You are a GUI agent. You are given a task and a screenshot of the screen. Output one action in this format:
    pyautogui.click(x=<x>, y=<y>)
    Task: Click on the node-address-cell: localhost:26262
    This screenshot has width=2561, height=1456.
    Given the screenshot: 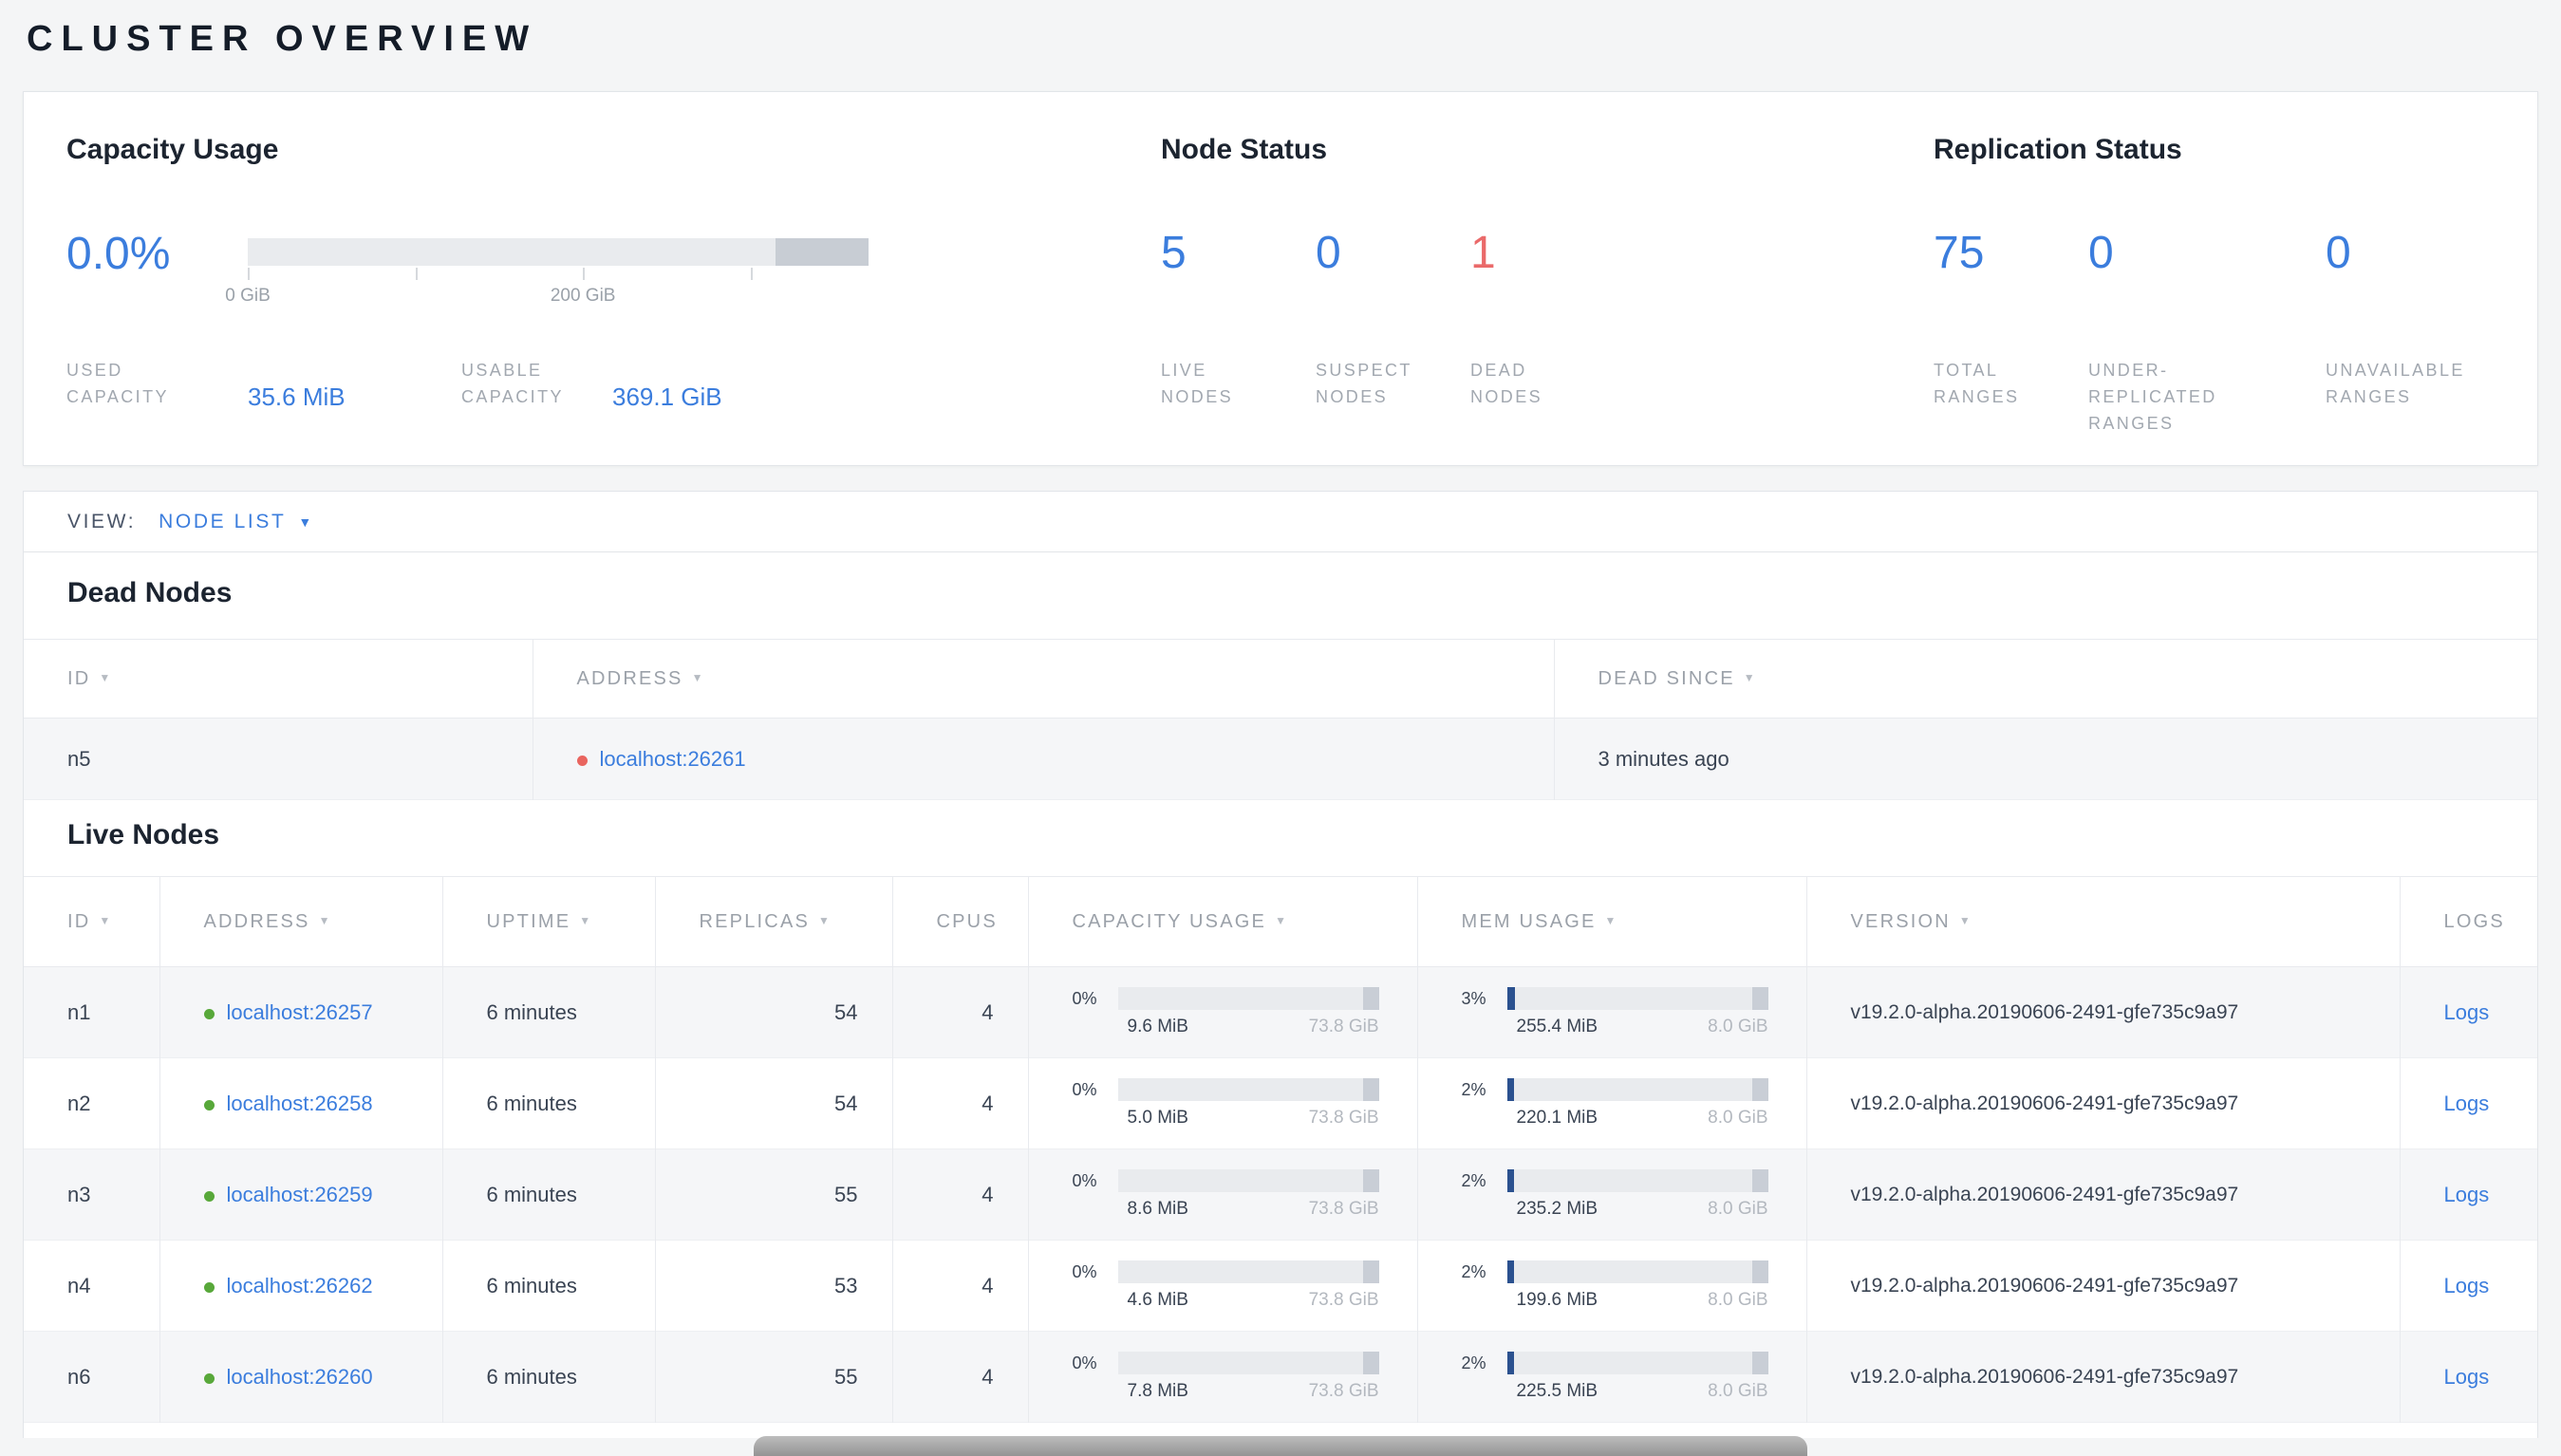 What is the action you would take?
    pyautogui.click(x=300, y=1286)
    